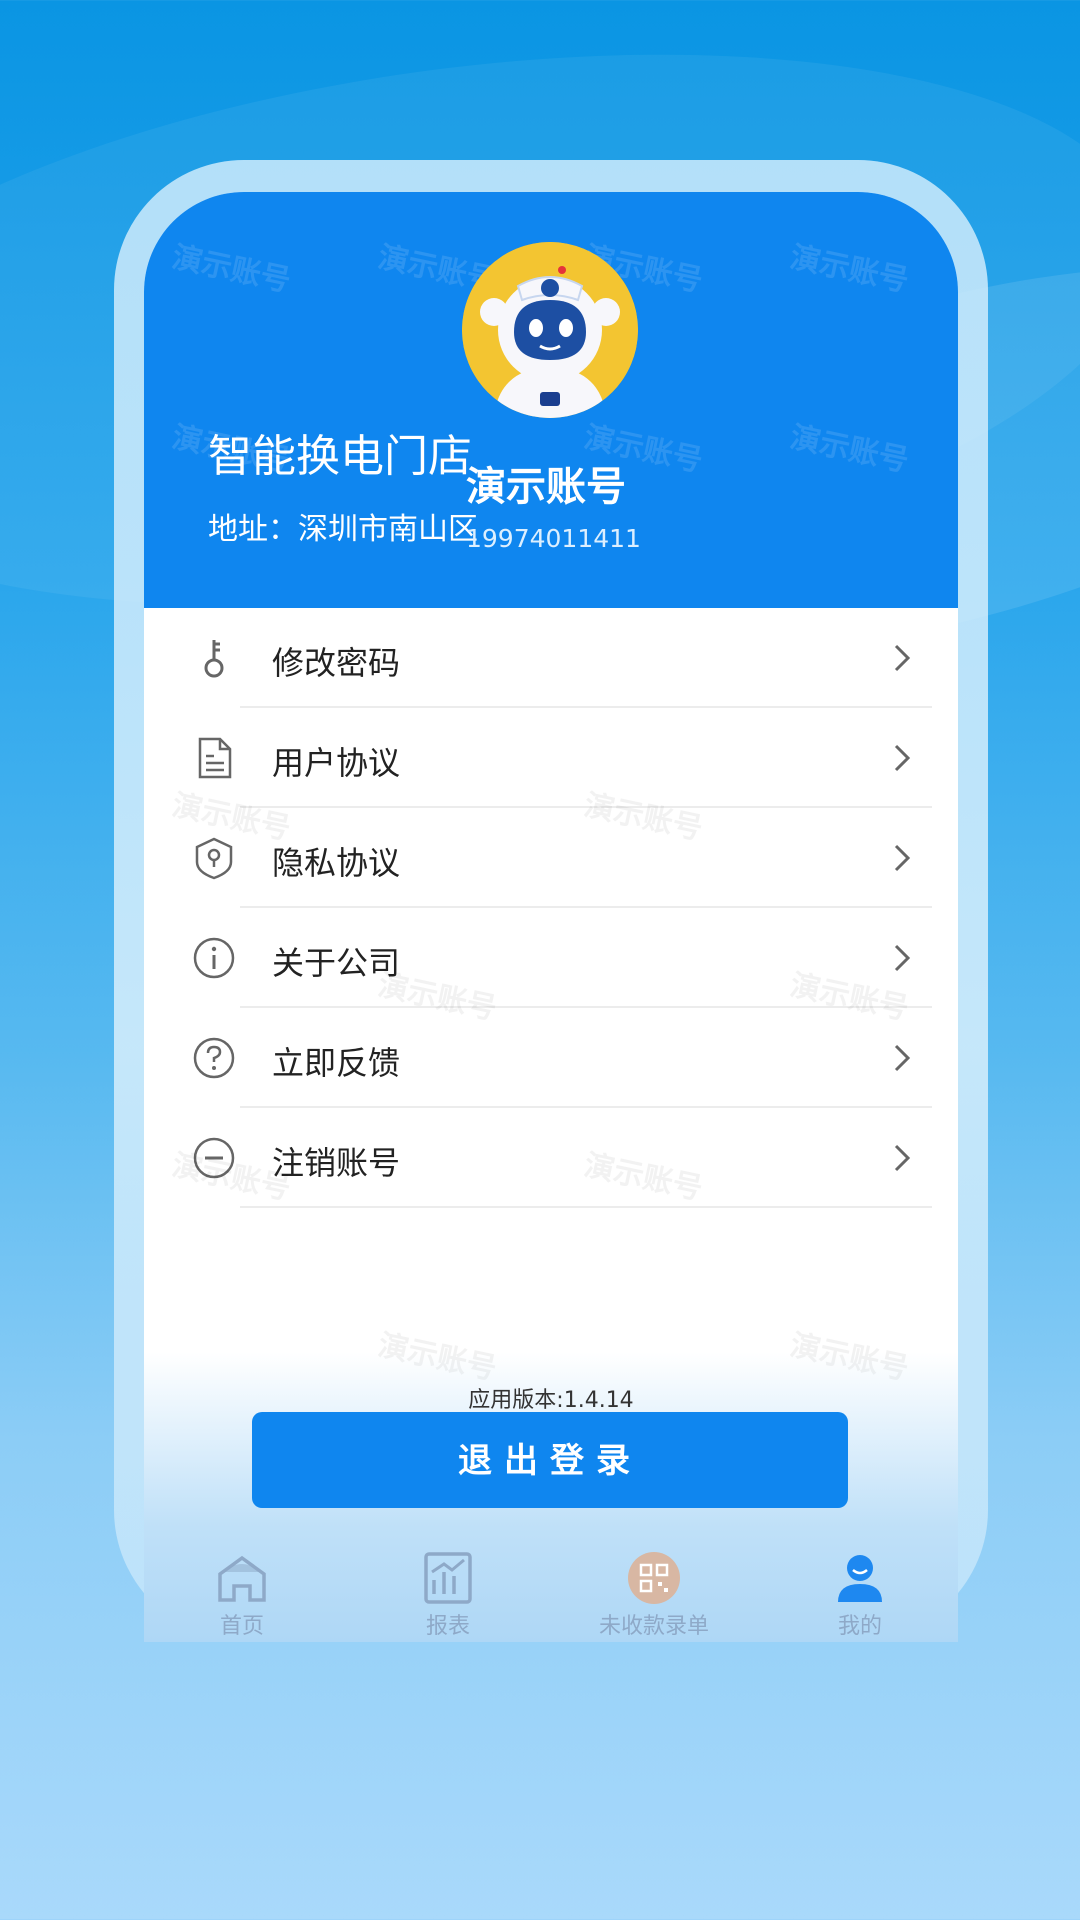 The image size is (1080, 1920). I want to click on info-icon, so click(214, 958).